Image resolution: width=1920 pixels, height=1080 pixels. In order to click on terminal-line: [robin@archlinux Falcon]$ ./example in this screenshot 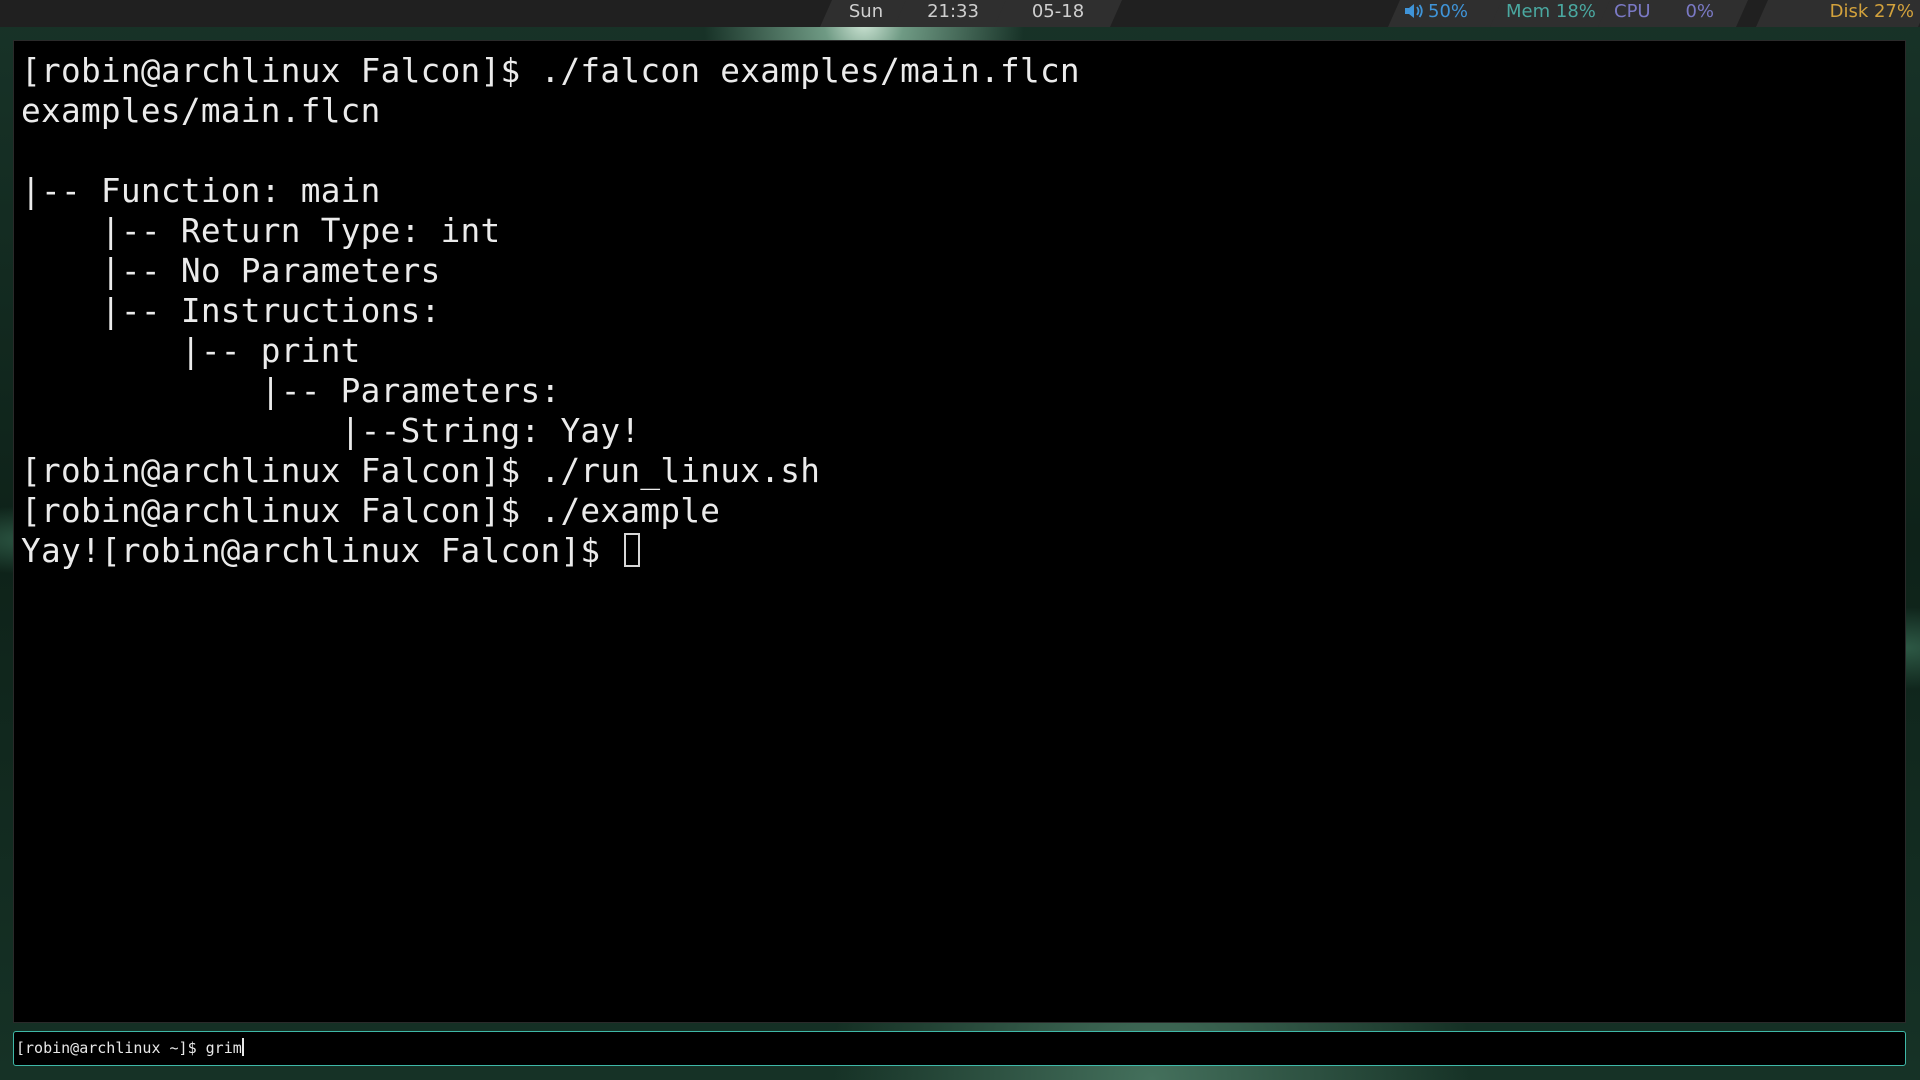, I will do `click(371, 511)`.